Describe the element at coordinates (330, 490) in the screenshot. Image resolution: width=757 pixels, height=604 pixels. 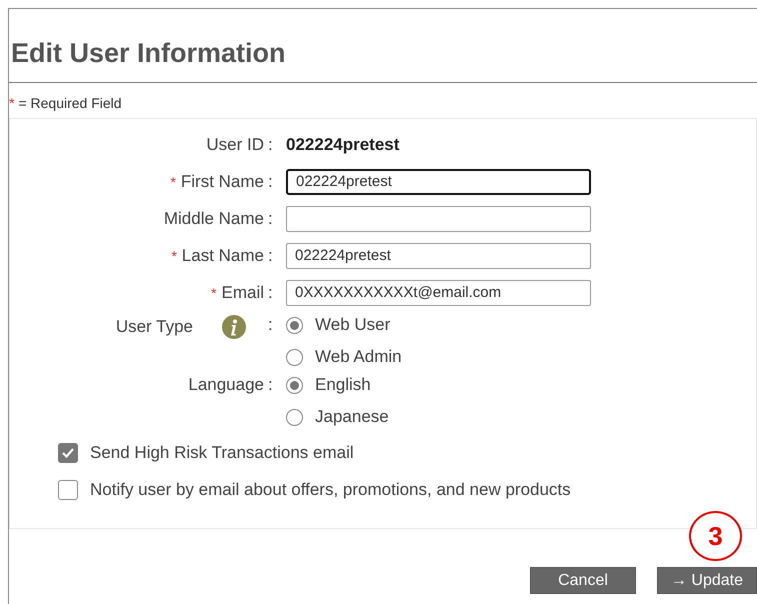
I see `checkbox-label: Notify user by email about offers, promotions, and new products` at that location.